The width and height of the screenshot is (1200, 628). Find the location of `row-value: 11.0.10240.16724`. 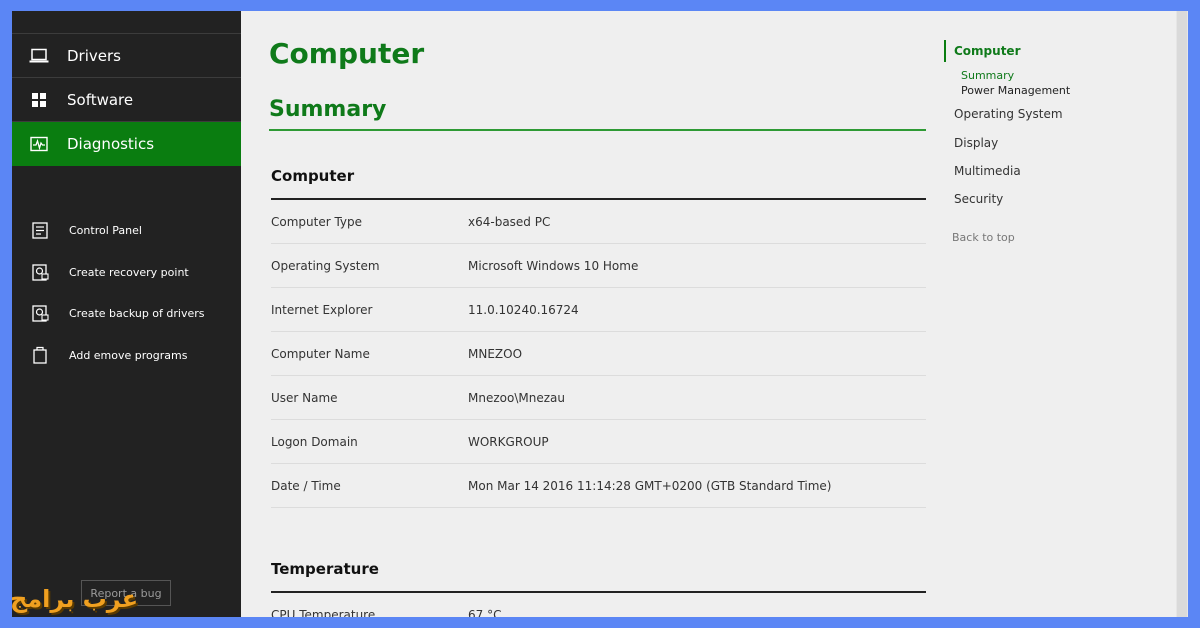

row-value: 11.0.10240.16724 is located at coordinates (523, 309).